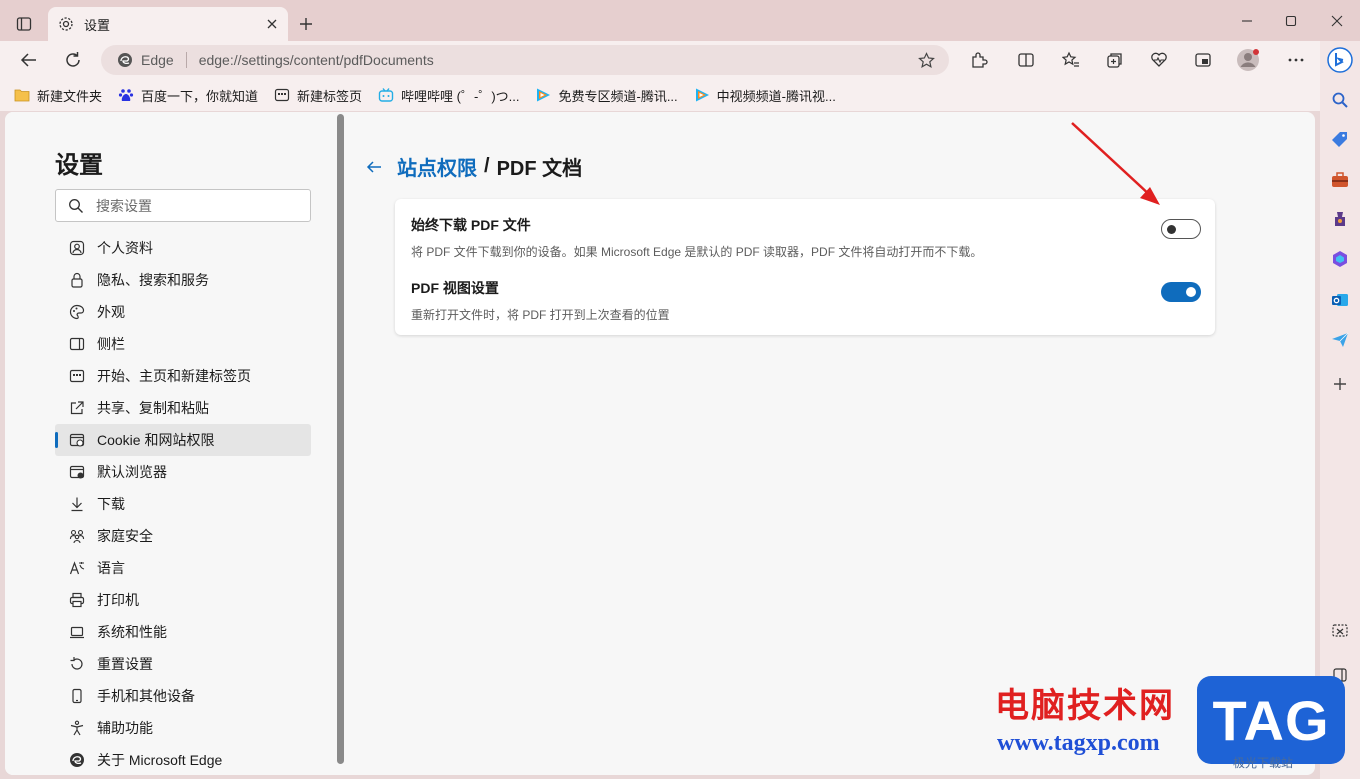 This screenshot has width=1360, height=779. I want to click on search-icon, so click(1340, 100).